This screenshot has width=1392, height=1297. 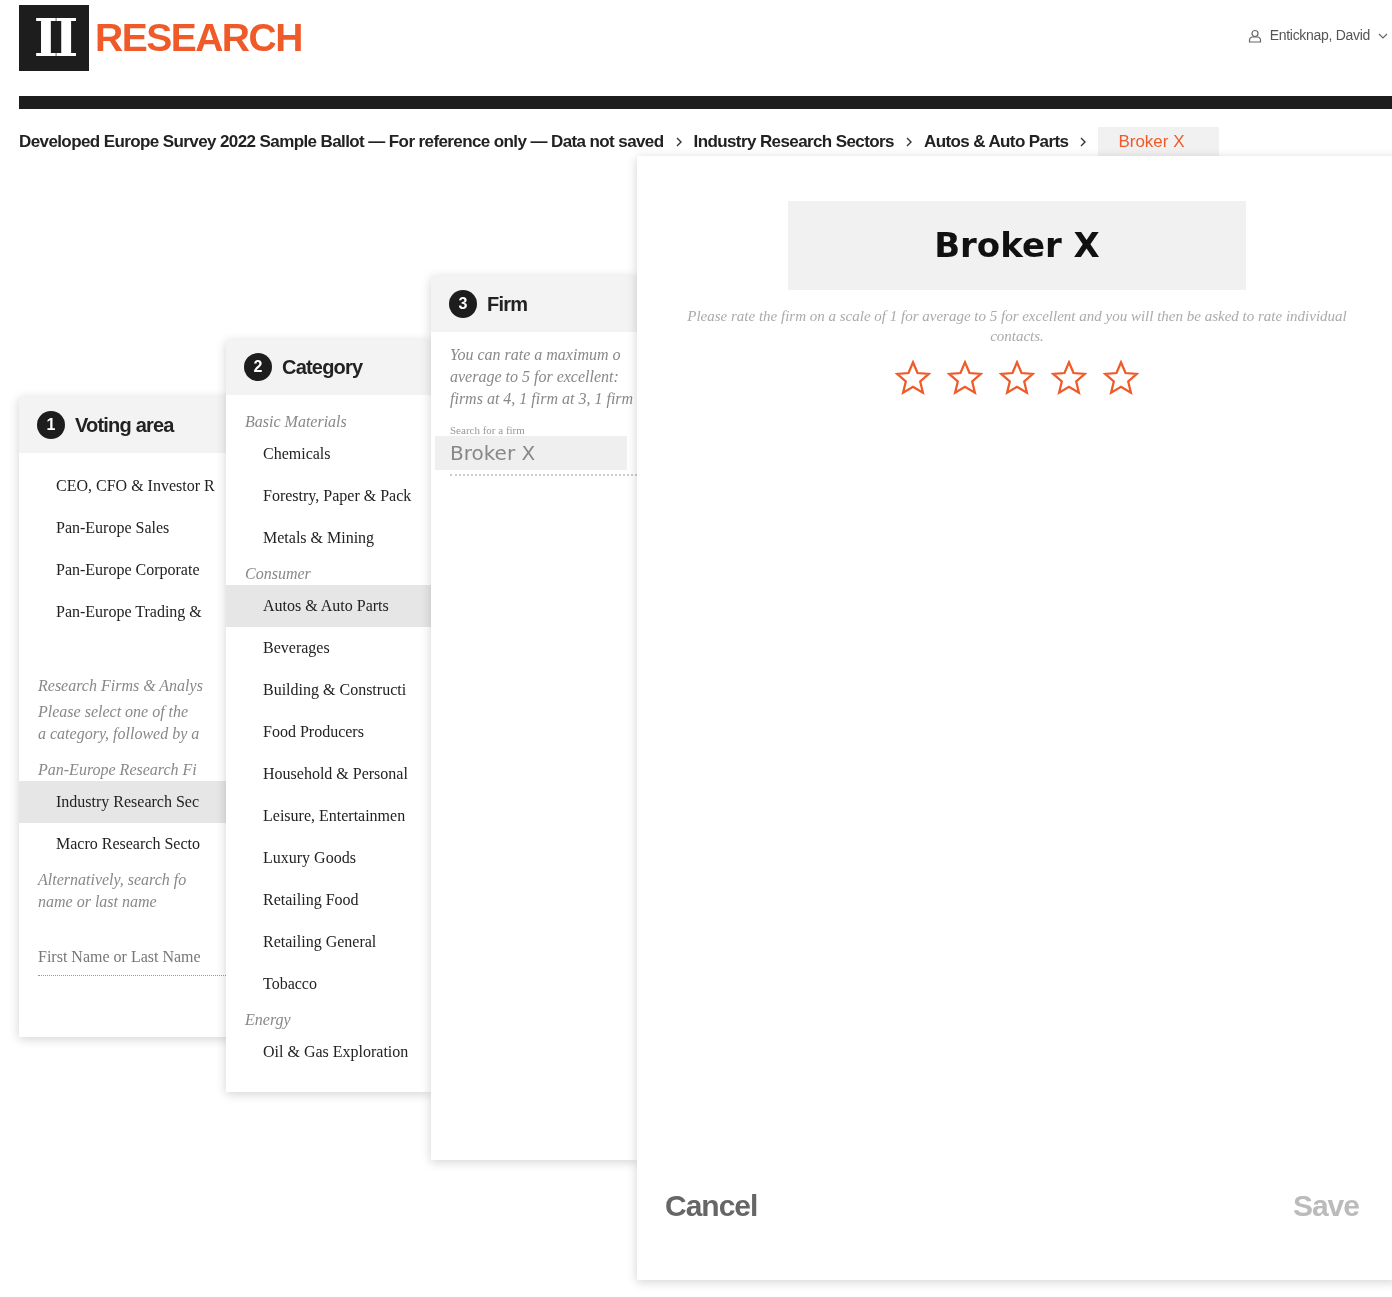 I want to click on logo-text: RESEARCH, so click(x=198, y=37).